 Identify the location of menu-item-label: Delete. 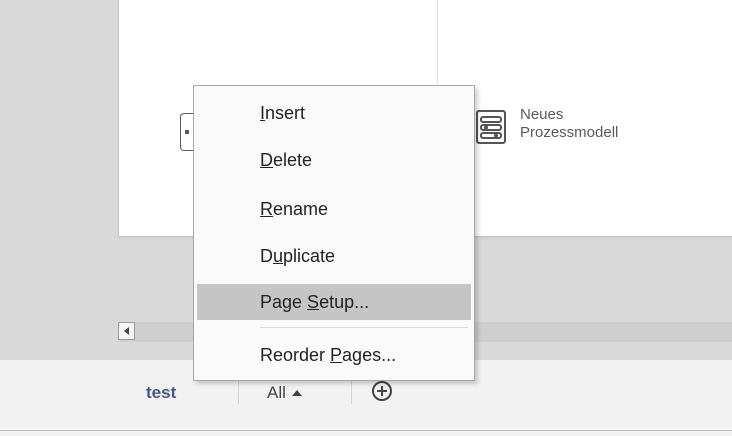
(286, 160).